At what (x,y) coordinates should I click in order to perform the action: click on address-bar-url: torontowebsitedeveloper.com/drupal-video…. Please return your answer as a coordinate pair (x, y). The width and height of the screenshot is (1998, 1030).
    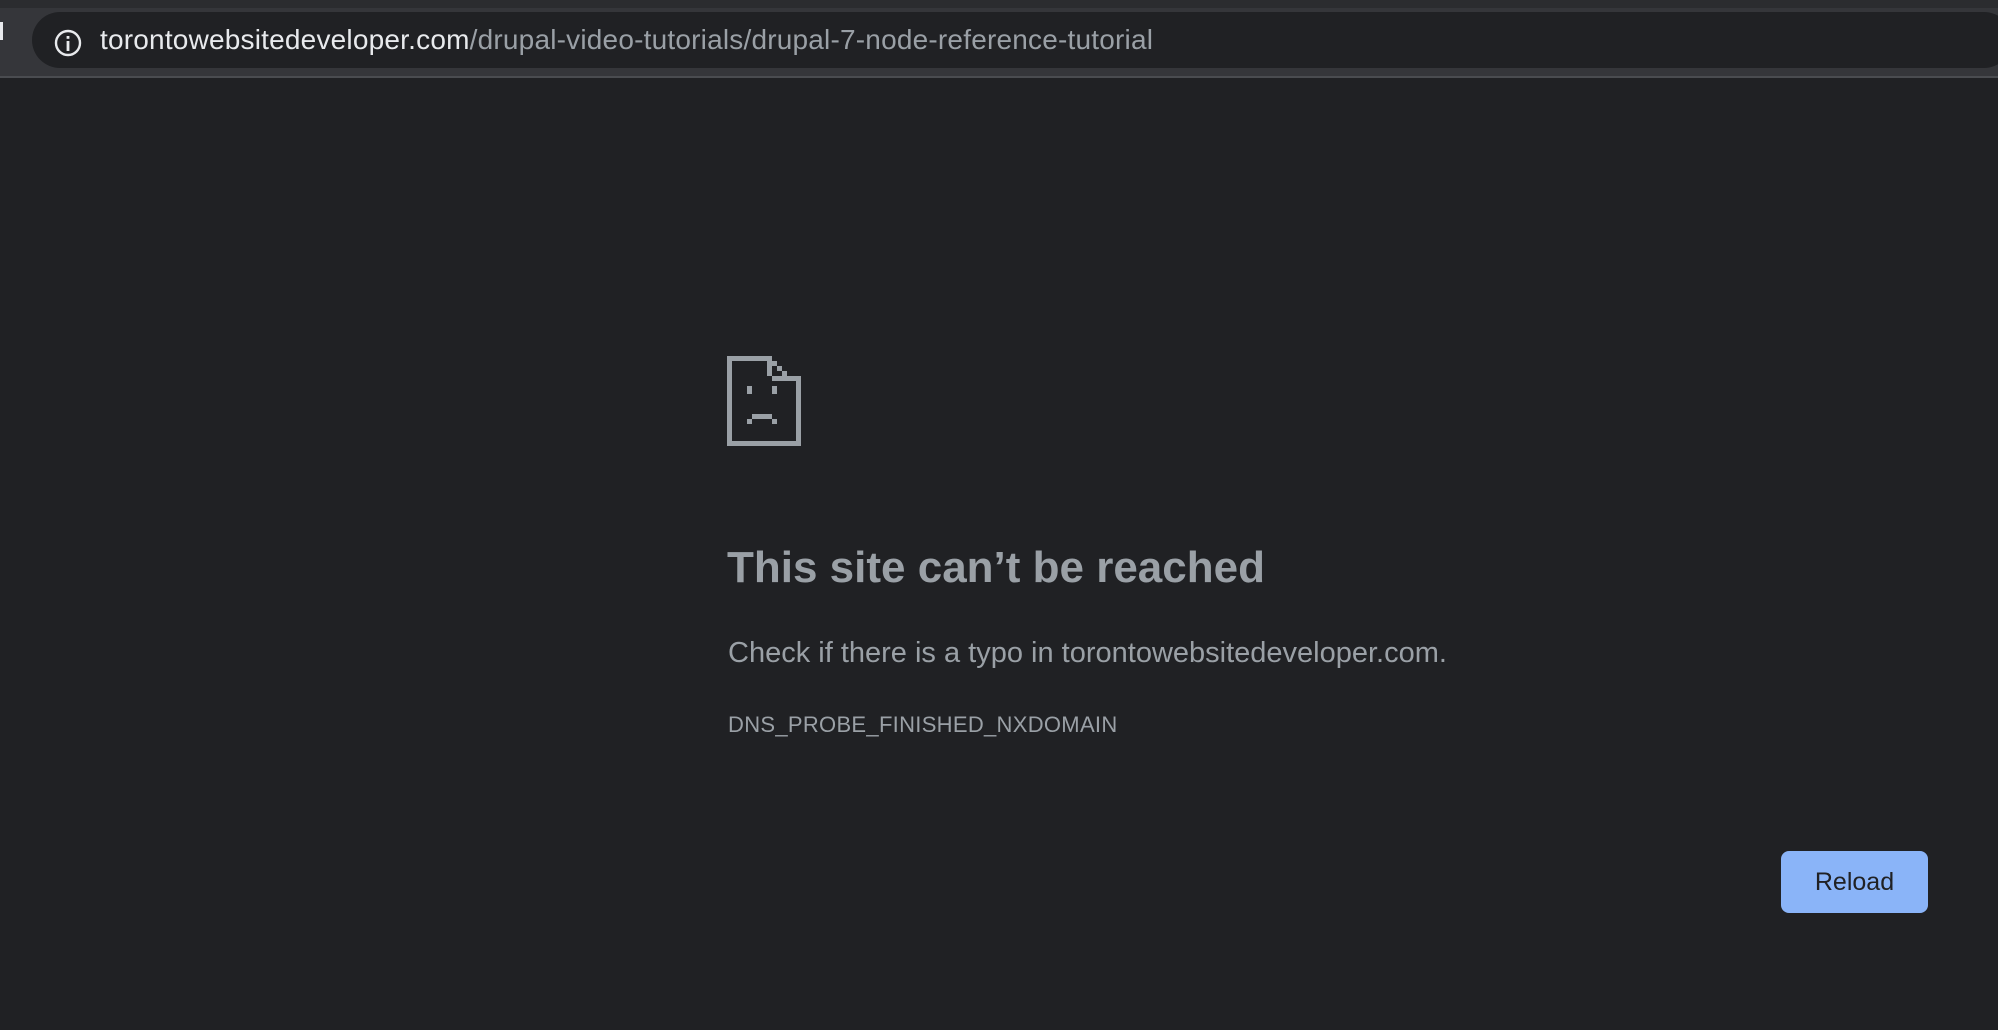
    Looking at the image, I should click on (626, 40).